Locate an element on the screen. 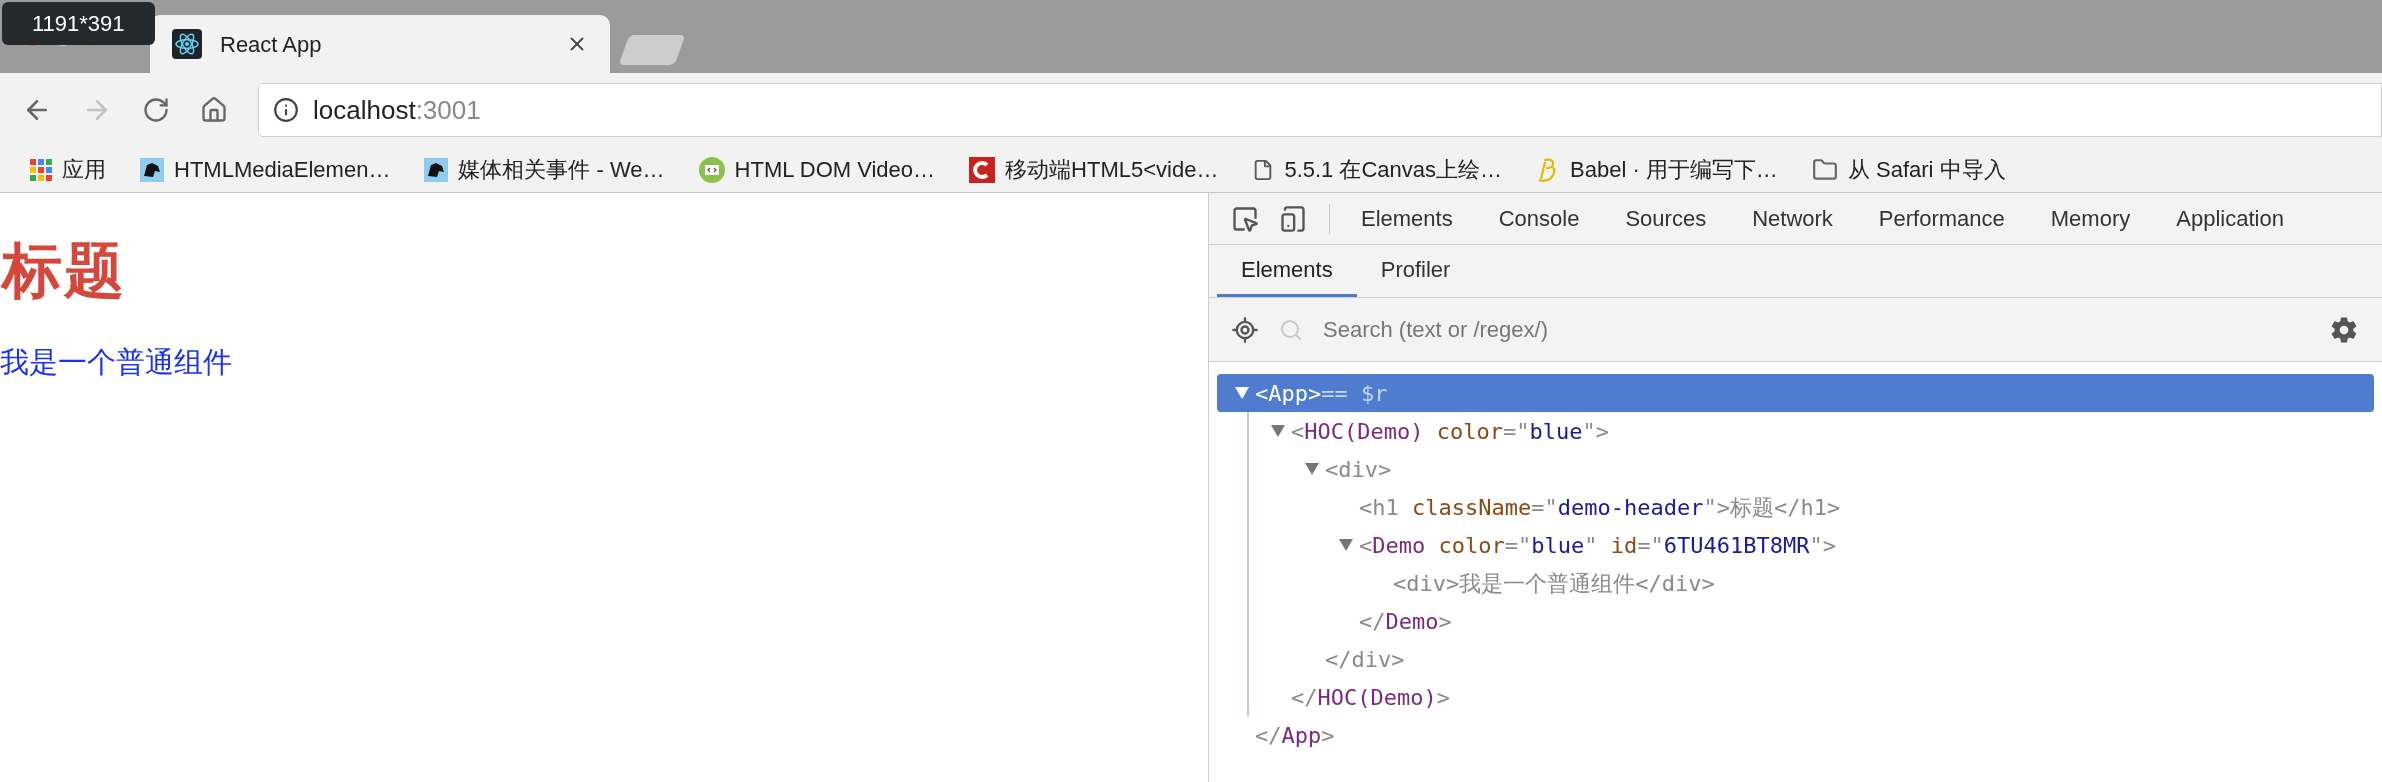 This screenshot has height=782, width=2382. search-bar: Search (text or /regex/) is located at coordinates (1795, 330).